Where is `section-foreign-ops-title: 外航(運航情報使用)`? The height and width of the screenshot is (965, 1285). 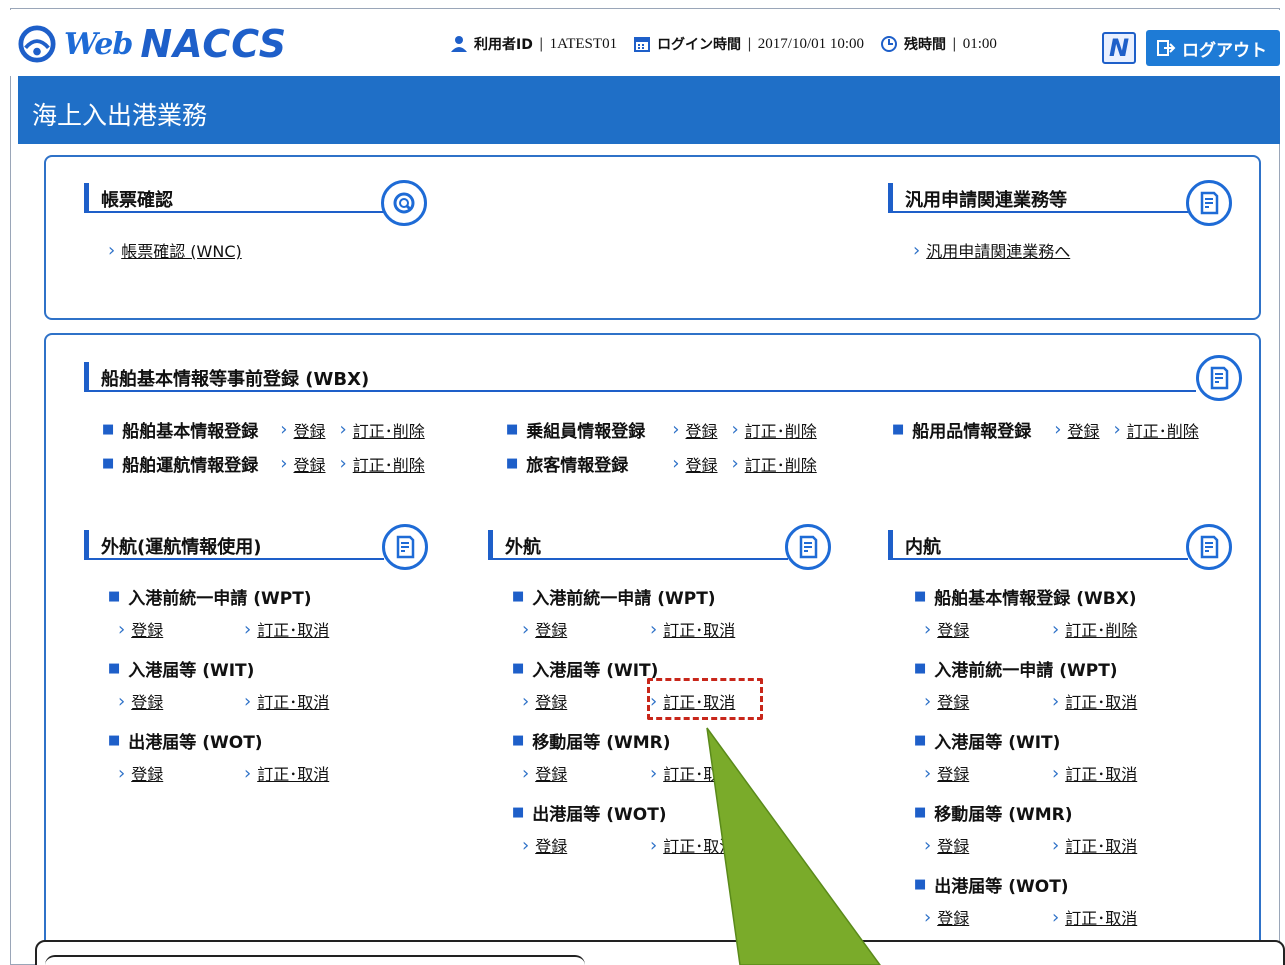
section-foreign-ops-title: 外航(運航情報使用) is located at coordinates (234, 545).